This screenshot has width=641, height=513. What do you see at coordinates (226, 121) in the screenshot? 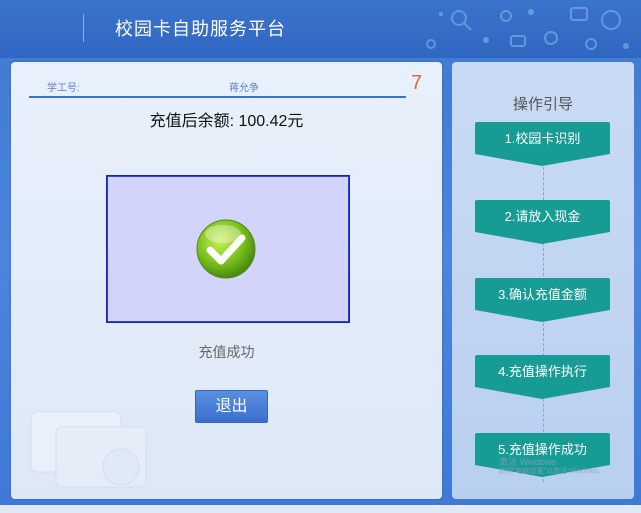
I see `balance-after-recharge: 充值后余额: 100.42元` at bounding box center [226, 121].